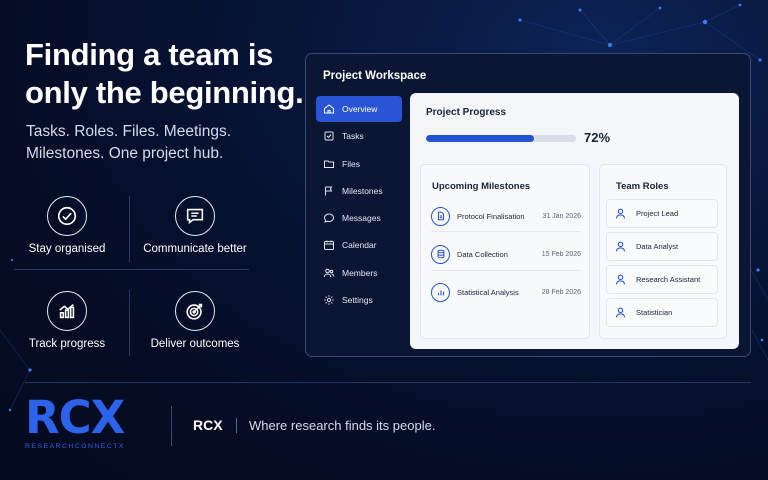  I want to click on window-title: Project Workspace, so click(375, 76).